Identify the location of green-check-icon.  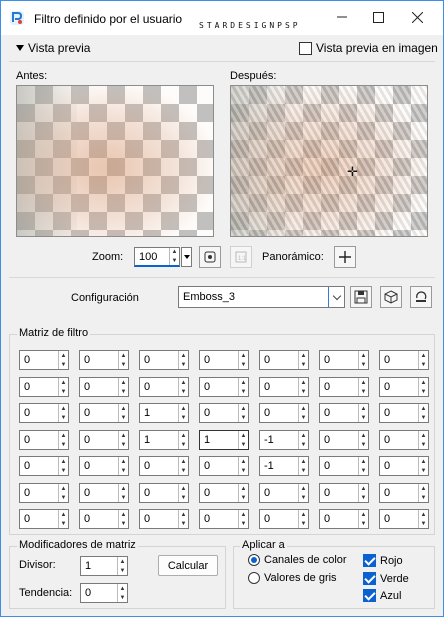
(369, 578).